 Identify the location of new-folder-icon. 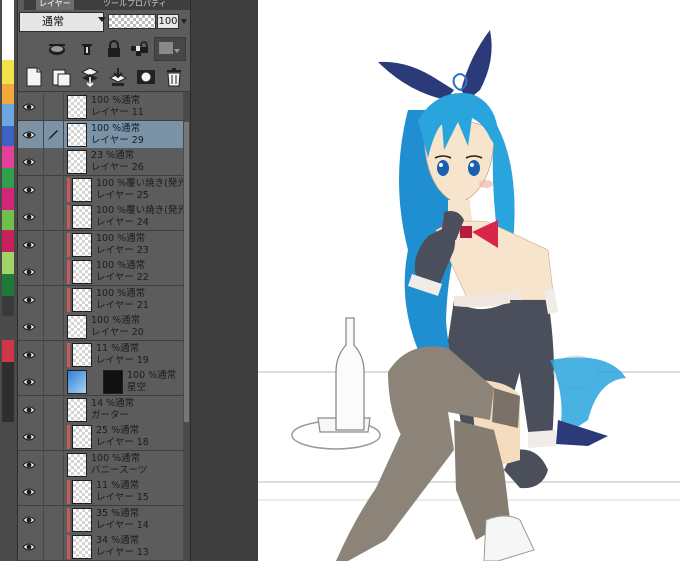
(62, 77).